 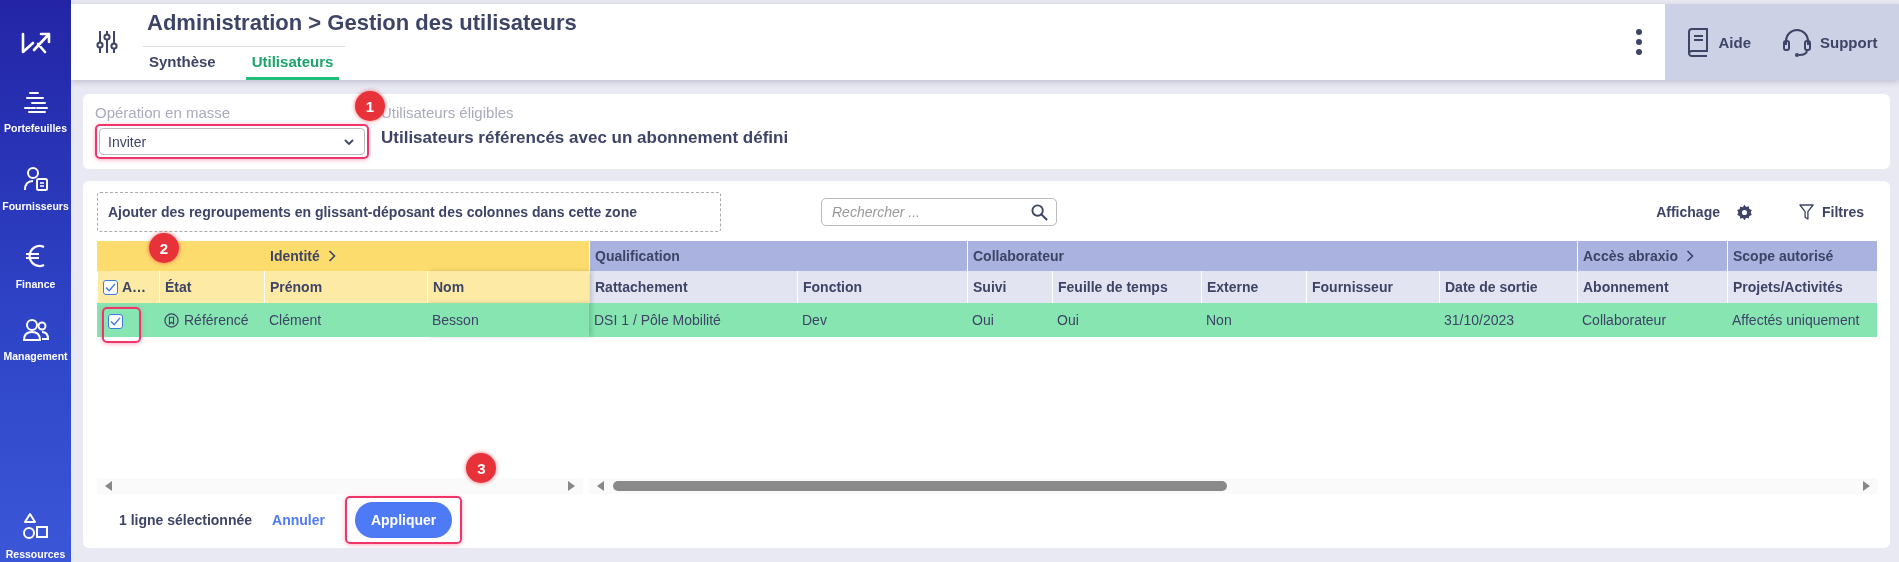 What do you see at coordinates (163, 112) in the screenshot?
I see `field-label: Opération en masse` at bounding box center [163, 112].